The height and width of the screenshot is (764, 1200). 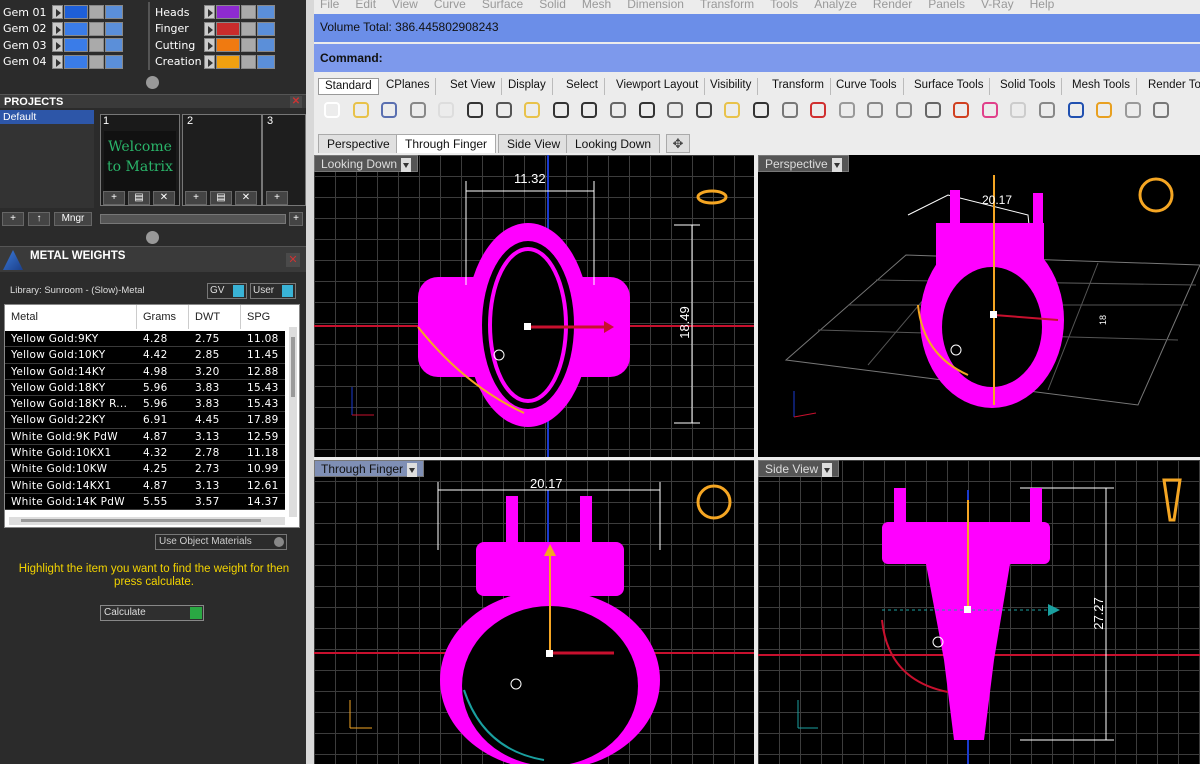 What do you see at coordinates (277, 198) in the screenshot?
I see `slot3-add-button: +` at bounding box center [277, 198].